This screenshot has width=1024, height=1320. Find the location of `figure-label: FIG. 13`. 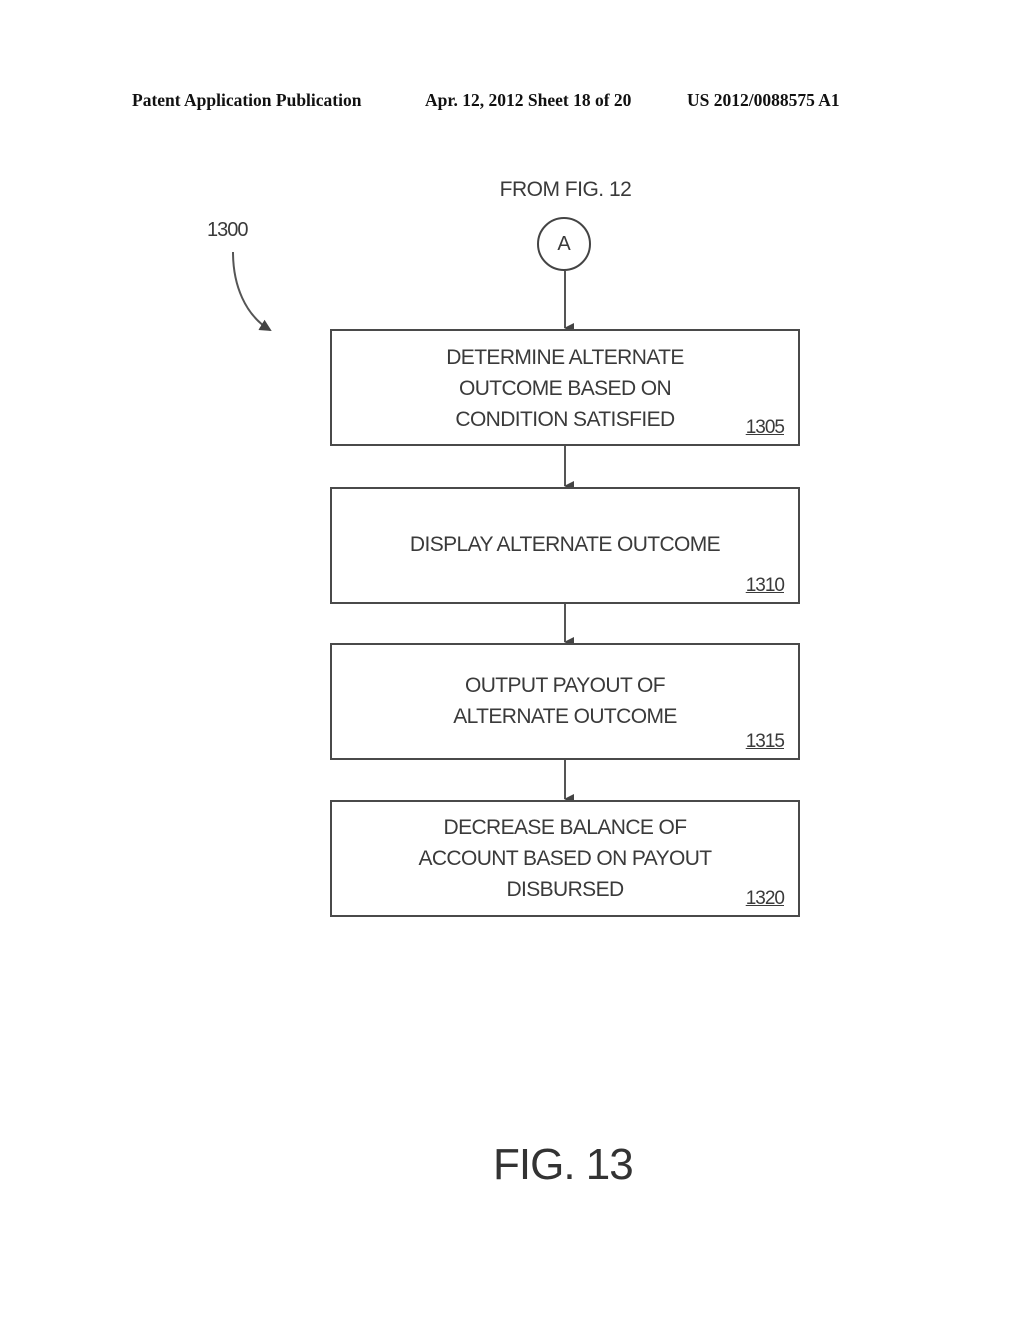

figure-label: FIG. 13 is located at coordinates (563, 1164).